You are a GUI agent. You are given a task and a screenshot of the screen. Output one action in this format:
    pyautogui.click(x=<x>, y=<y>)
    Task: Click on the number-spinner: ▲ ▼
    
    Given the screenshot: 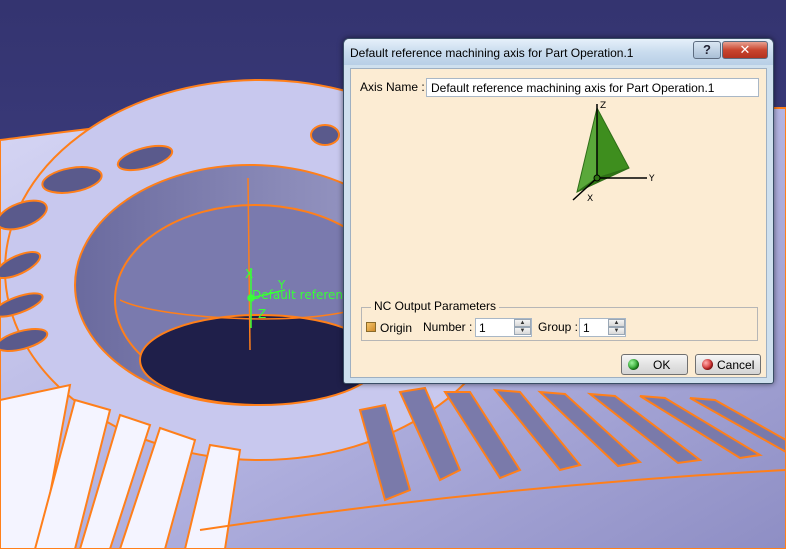 What is the action you would take?
    pyautogui.click(x=503, y=327)
    